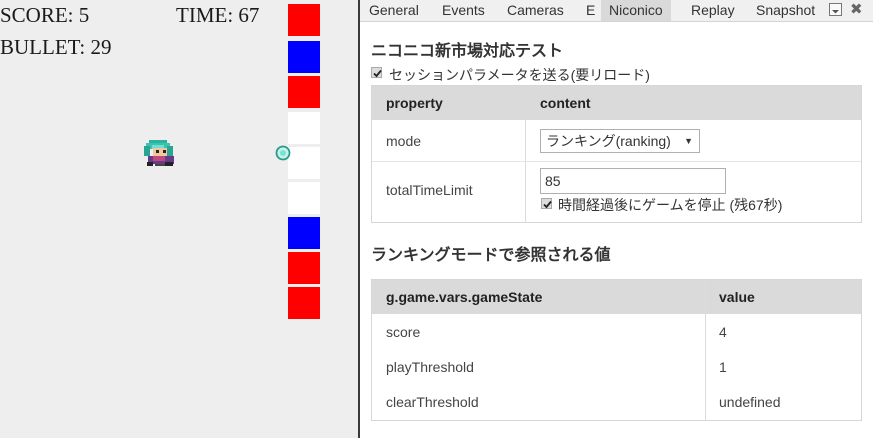 This screenshot has width=873, height=438. What do you see at coordinates (218, 15) in the screenshot?
I see `time-display: TIME: 67` at bounding box center [218, 15].